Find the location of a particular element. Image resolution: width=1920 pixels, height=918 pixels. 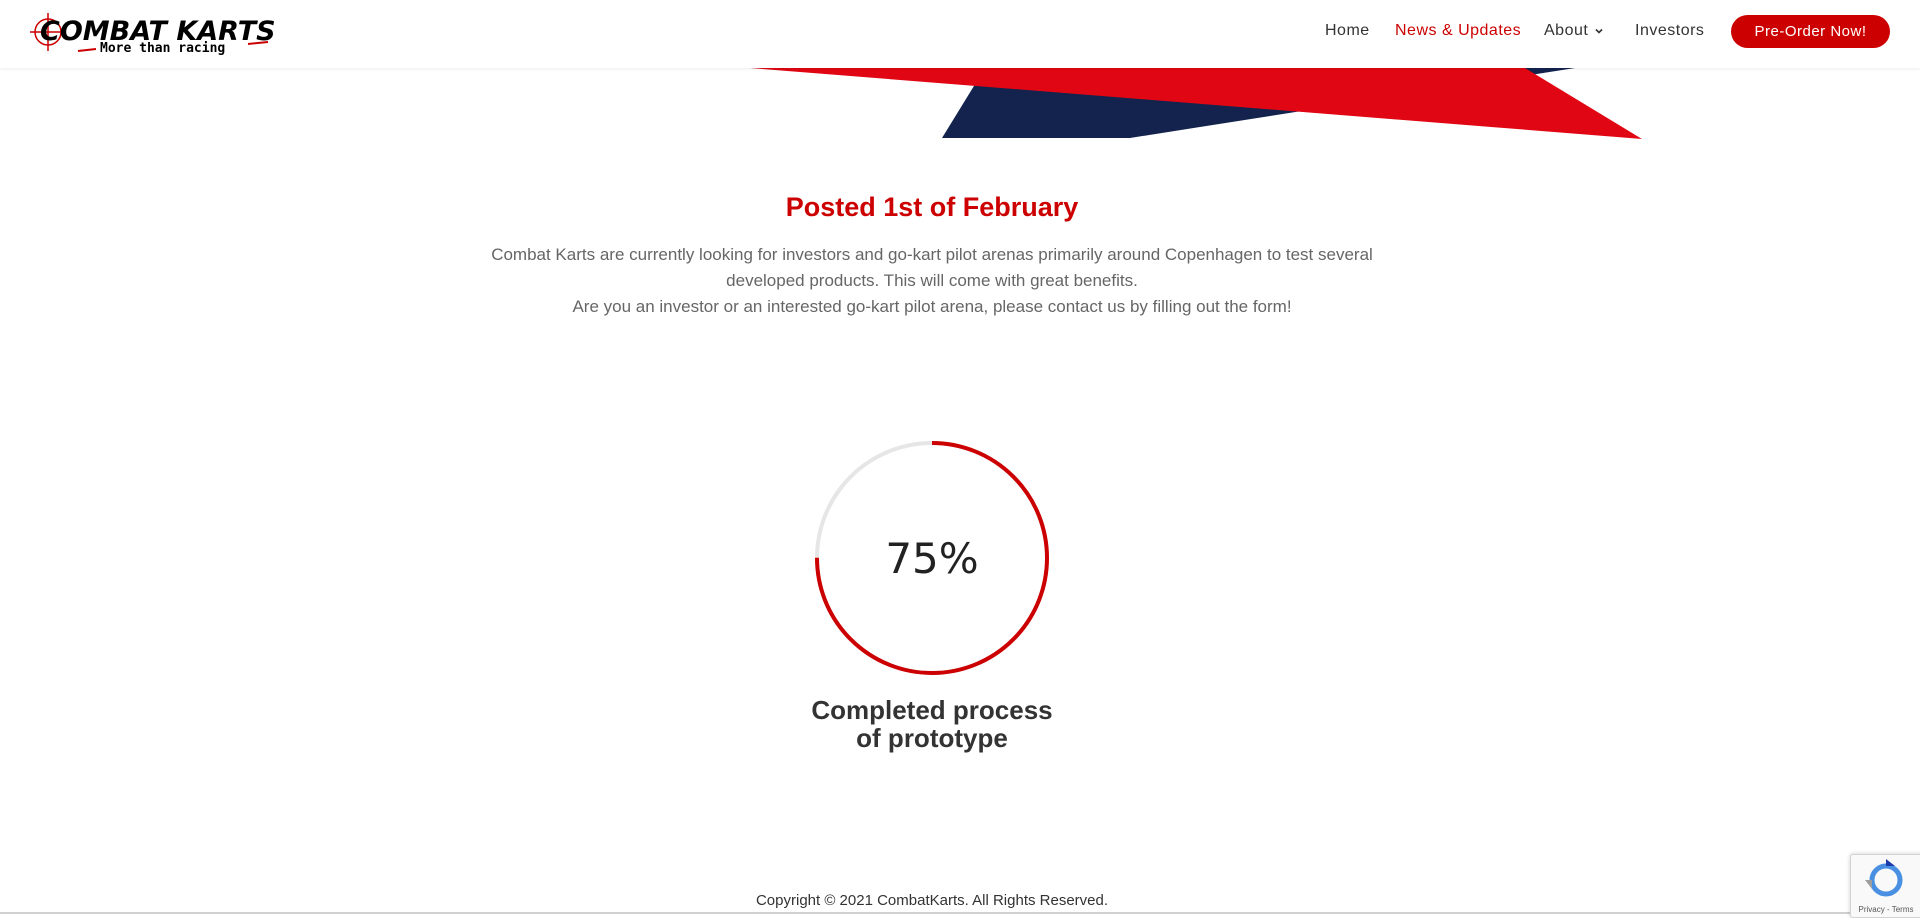

post-title: Posted 1st of February is located at coordinates (932, 207).